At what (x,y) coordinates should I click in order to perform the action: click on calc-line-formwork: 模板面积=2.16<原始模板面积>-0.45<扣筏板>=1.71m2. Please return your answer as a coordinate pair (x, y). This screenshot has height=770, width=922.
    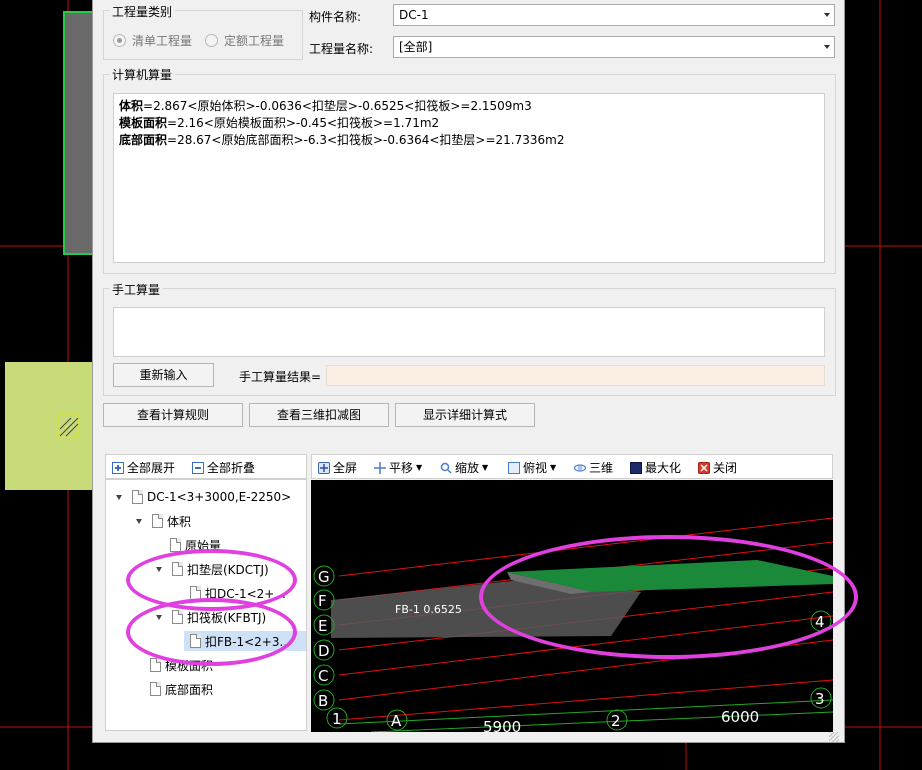
    Looking at the image, I should click on (469, 123).